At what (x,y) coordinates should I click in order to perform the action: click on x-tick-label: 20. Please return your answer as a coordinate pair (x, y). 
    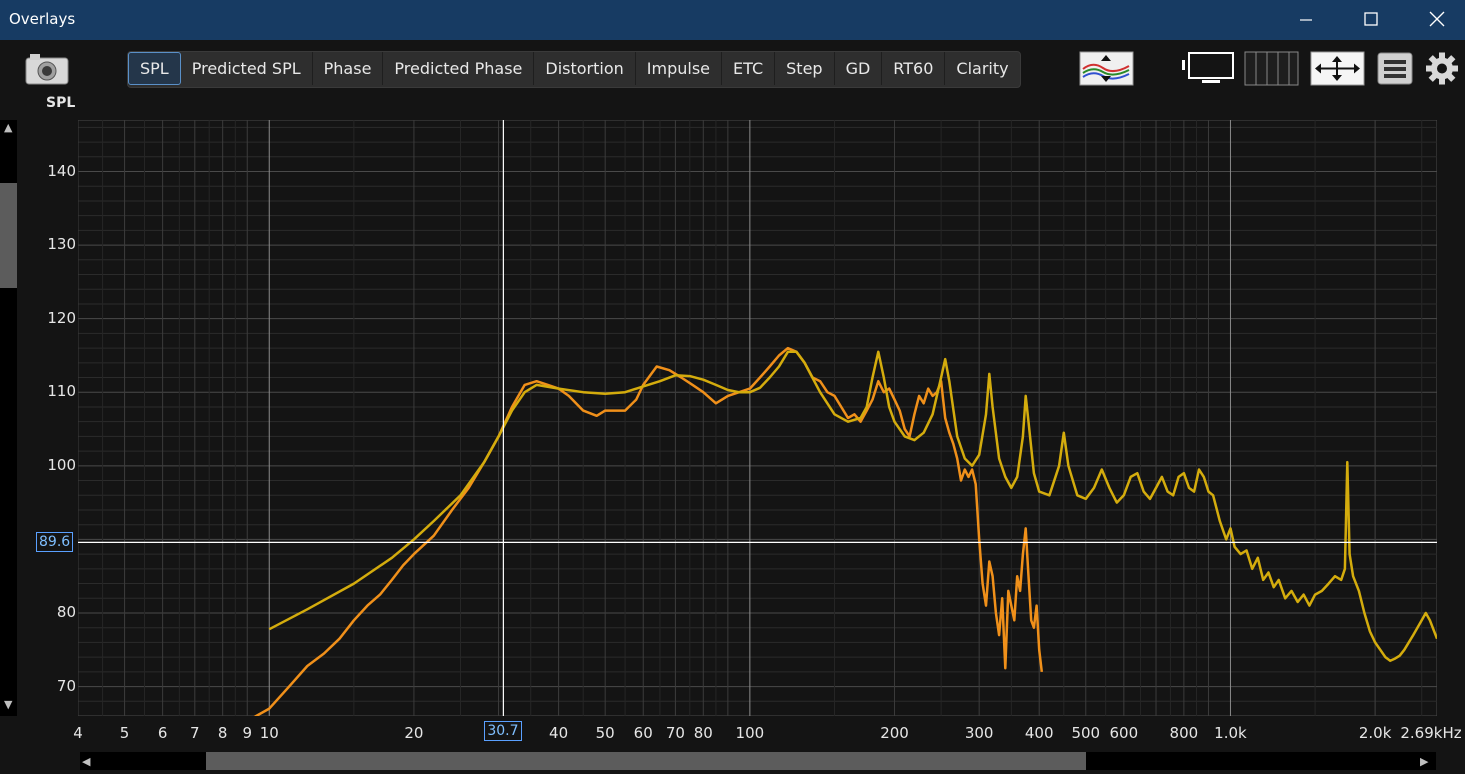
    Looking at the image, I should click on (414, 733).